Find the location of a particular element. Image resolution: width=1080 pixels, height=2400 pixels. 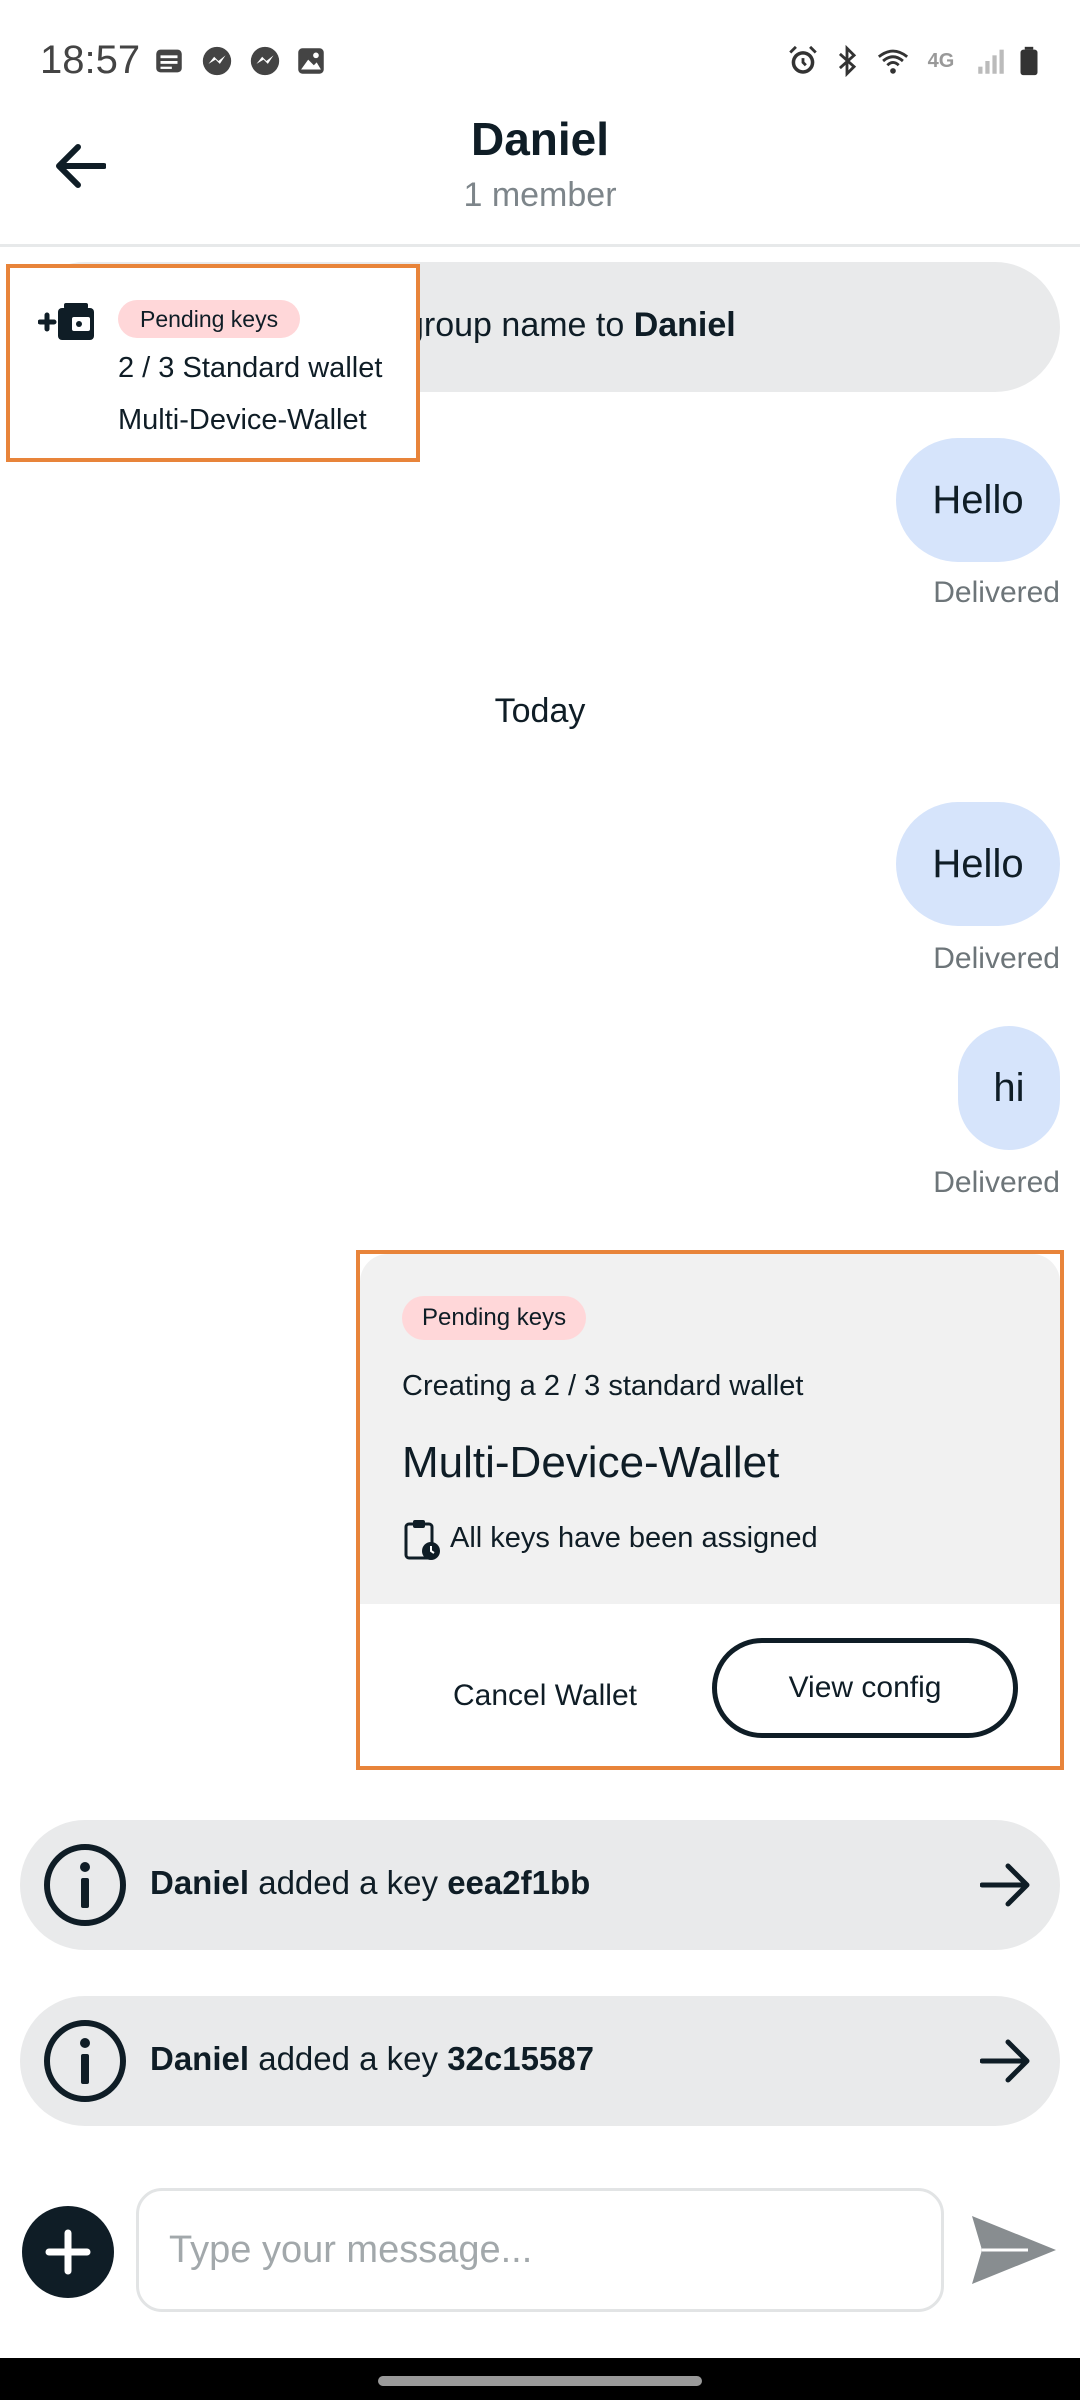

attach-button is located at coordinates (68, 2252).